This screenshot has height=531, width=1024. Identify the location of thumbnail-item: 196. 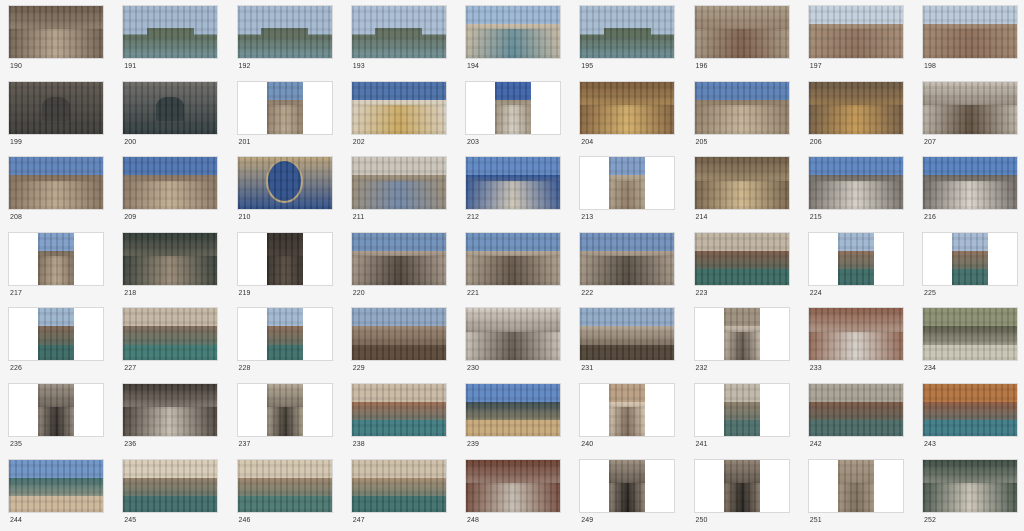
(743, 38).